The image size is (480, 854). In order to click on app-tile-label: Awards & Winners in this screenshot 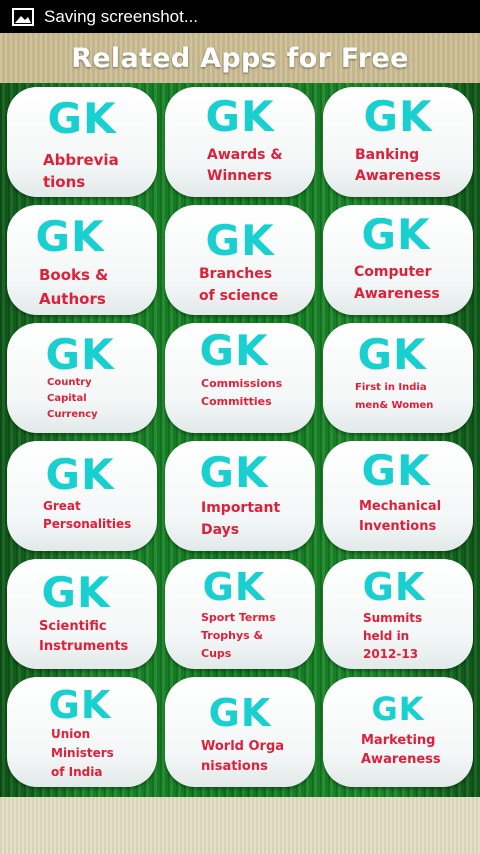, I will do `click(245, 165)`.